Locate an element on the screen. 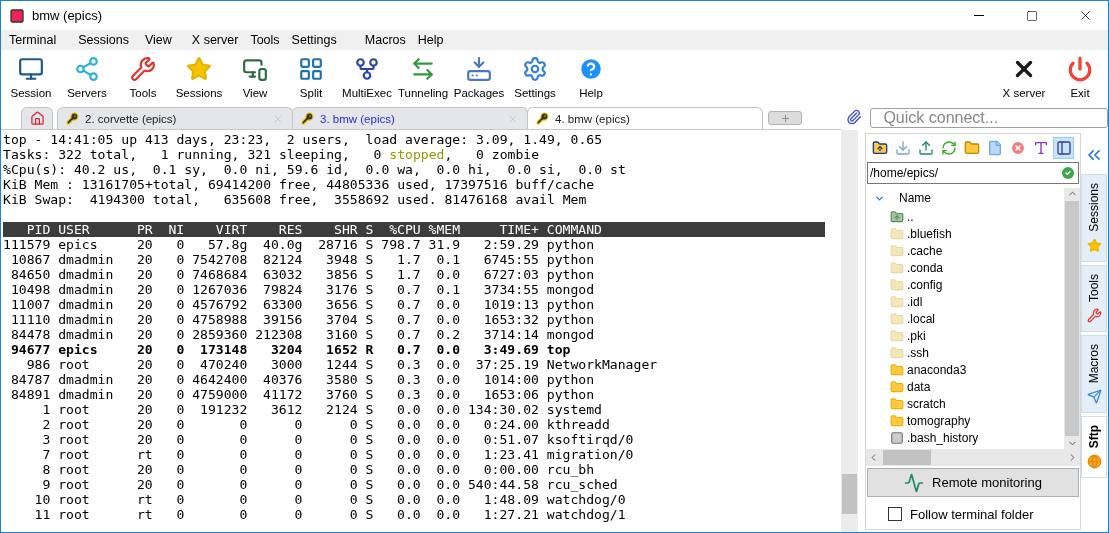  menu-item: View is located at coordinates (158, 40).